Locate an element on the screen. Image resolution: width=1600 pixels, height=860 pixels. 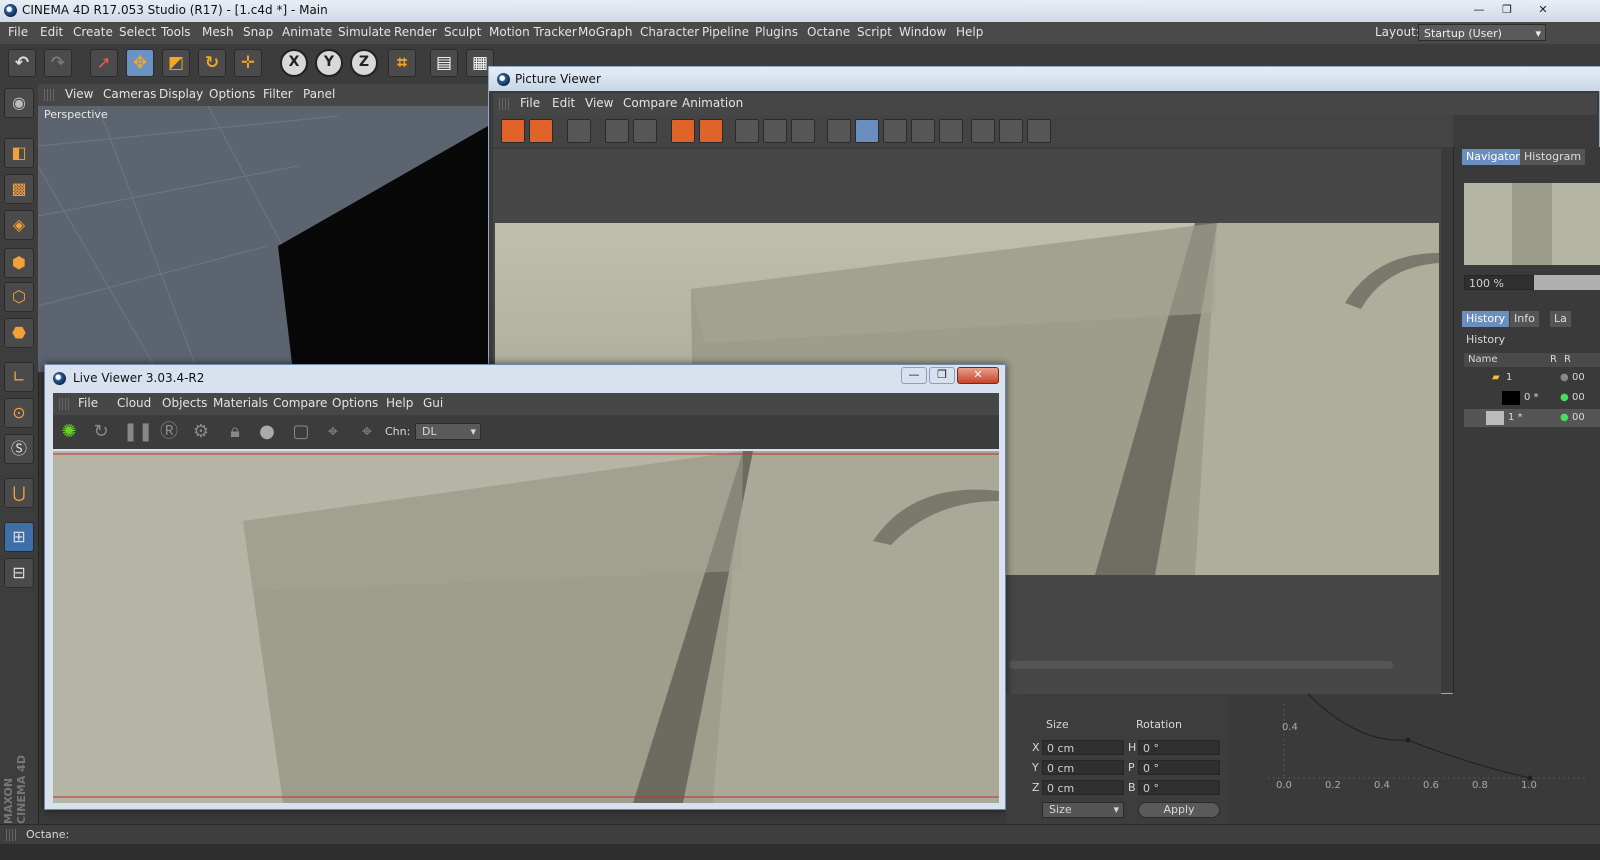
workplane-mode-icon: ◈ is located at coordinates (19, 225).